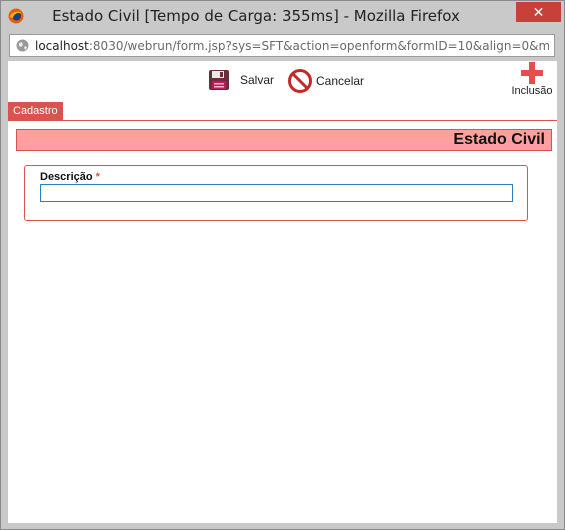 The width and height of the screenshot is (565, 530). What do you see at coordinates (532, 91) in the screenshot?
I see `add-label: Inclusão` at bounding box center [532, 91].